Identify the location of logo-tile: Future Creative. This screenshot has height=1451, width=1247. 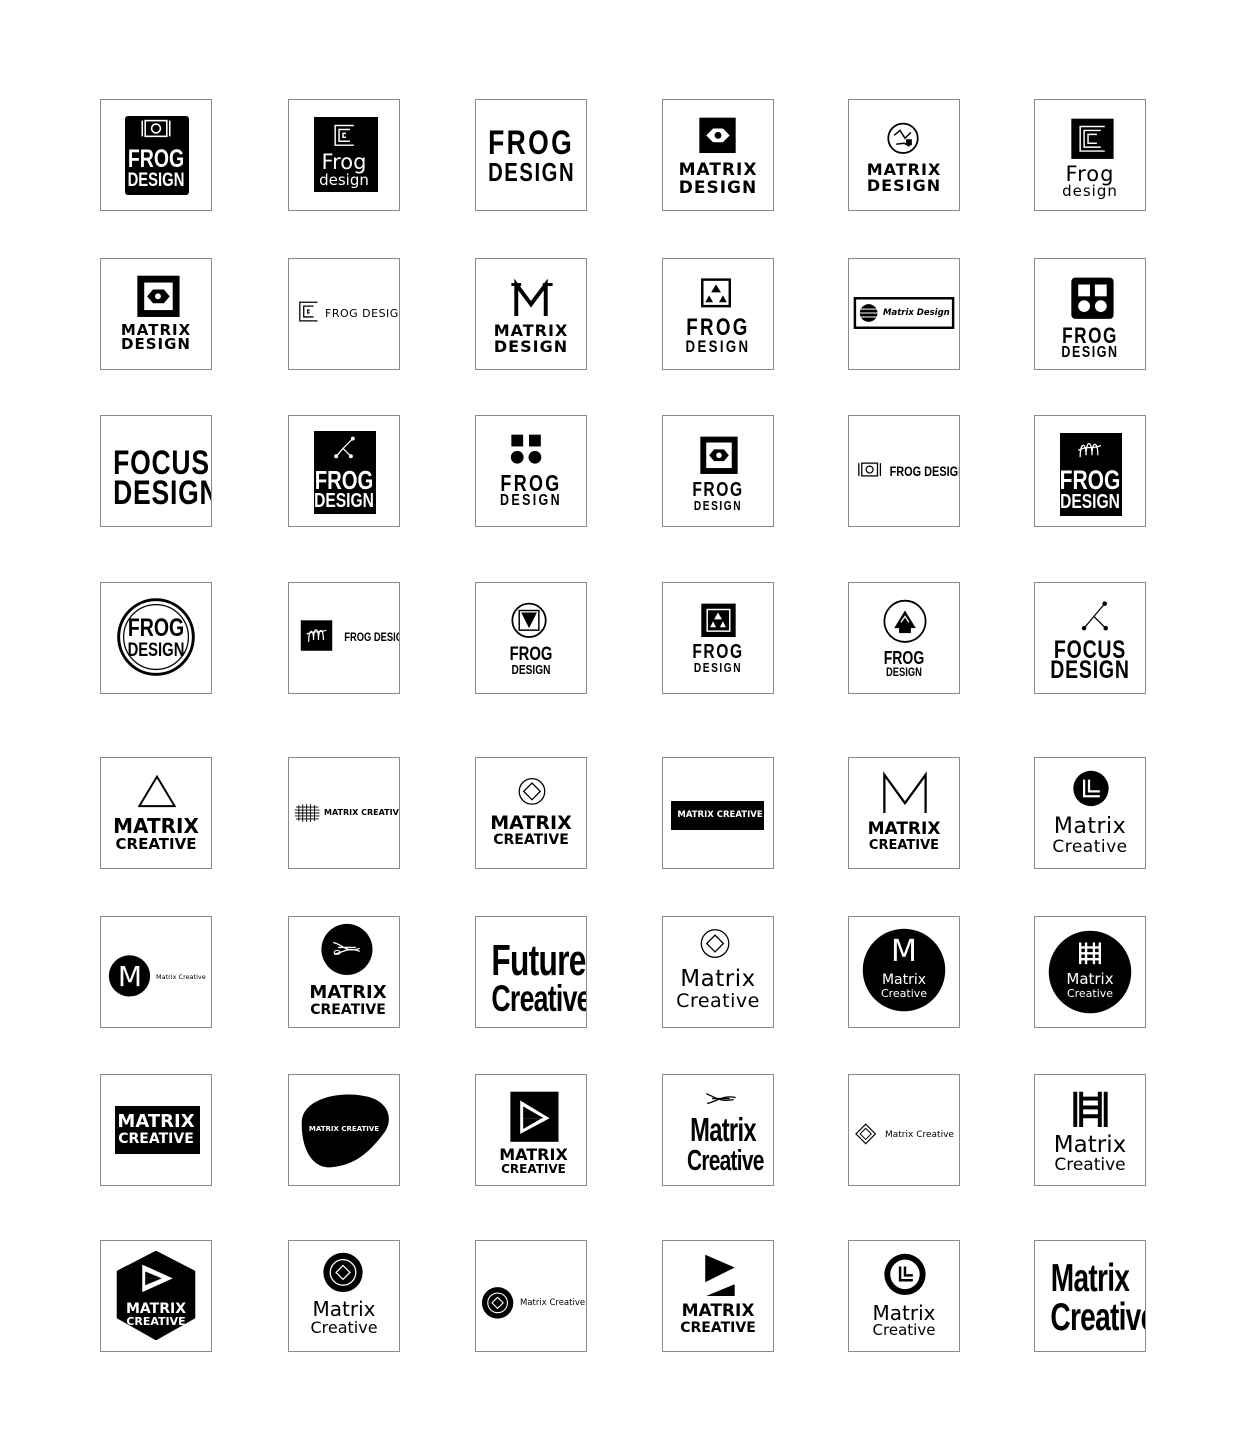
(531, 972).